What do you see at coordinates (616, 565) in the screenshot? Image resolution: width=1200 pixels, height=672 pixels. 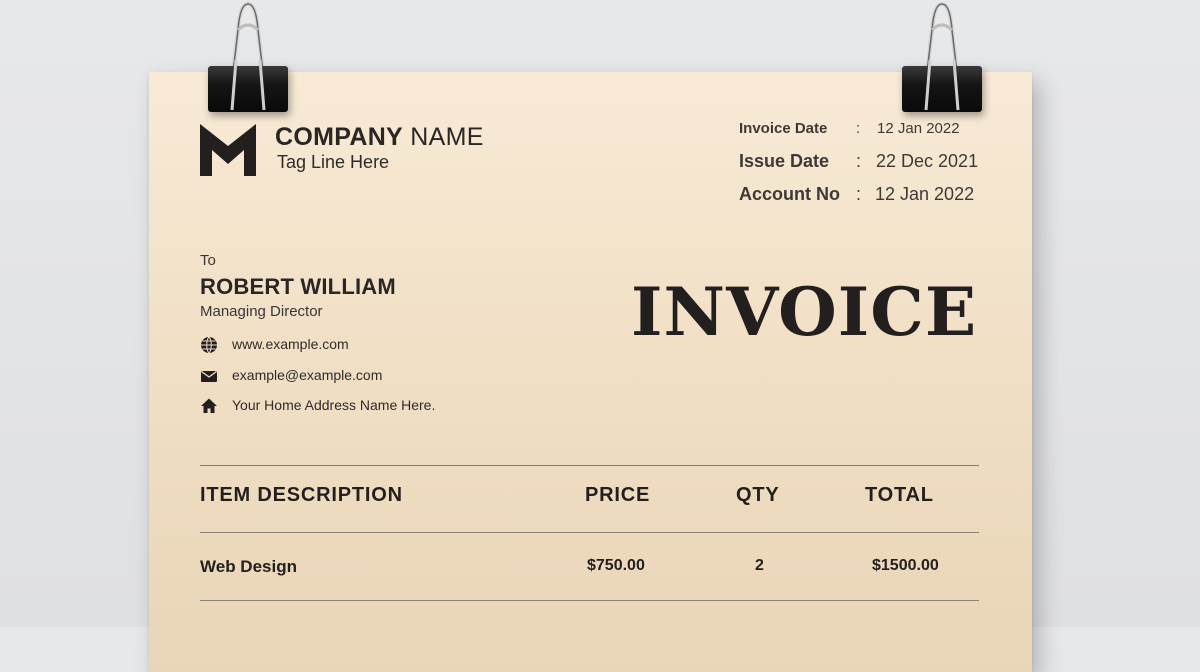 I see `row-price: $750.00` at bounding box center [616, 565].